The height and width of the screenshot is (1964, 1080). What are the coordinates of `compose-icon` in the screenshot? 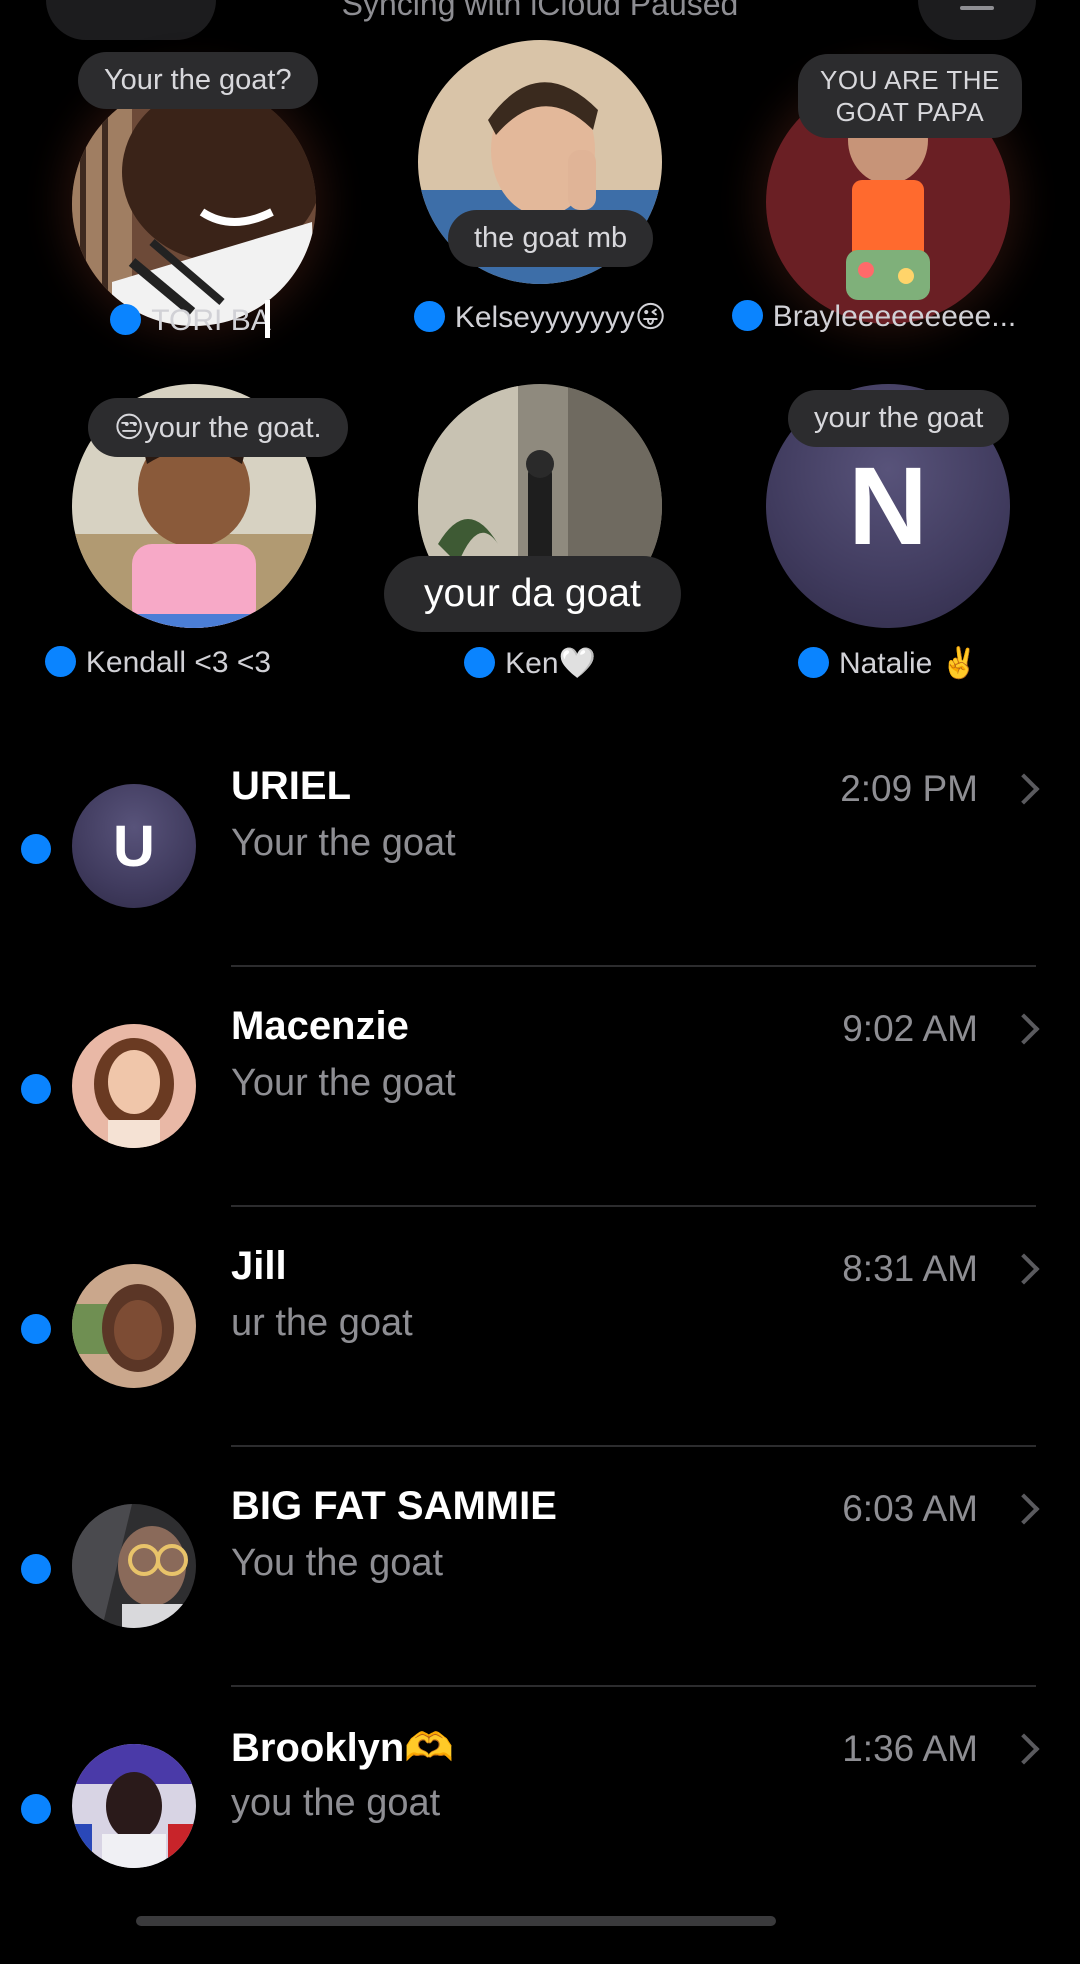 It's located at (977, 8).